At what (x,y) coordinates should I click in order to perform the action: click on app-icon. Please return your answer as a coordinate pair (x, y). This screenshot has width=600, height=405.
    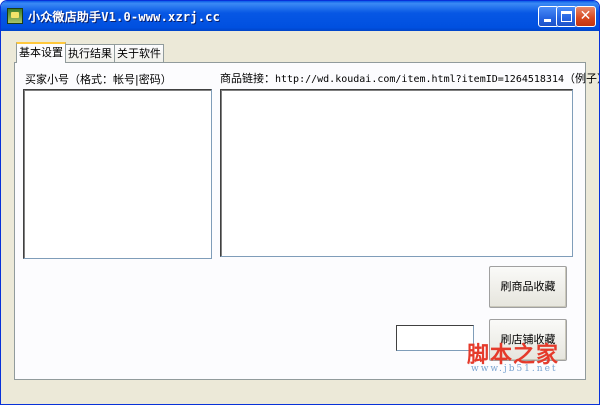
    Looking at the image, I should click on (15, 16).